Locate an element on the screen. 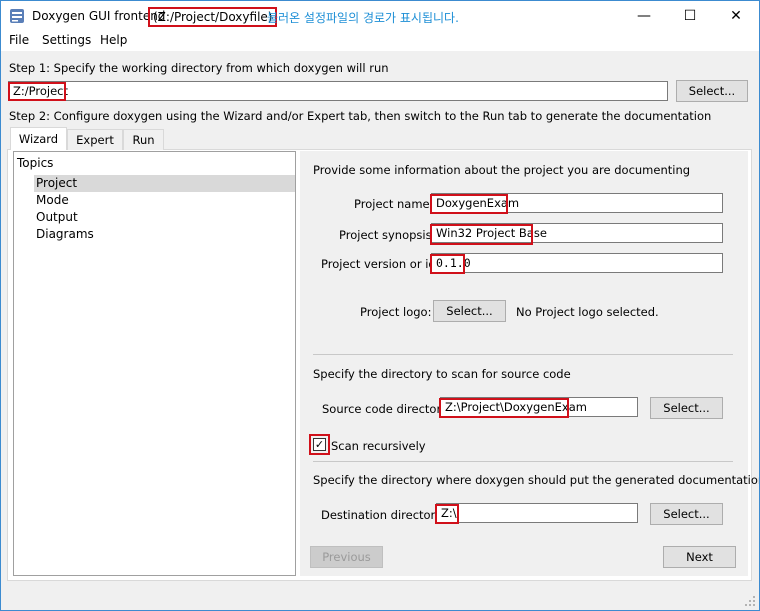 This screenshot has height=611, width=760. path-annotation: 불러온 설정파일의 경로가 표시됩니다. is located at coordinates (363, 18).